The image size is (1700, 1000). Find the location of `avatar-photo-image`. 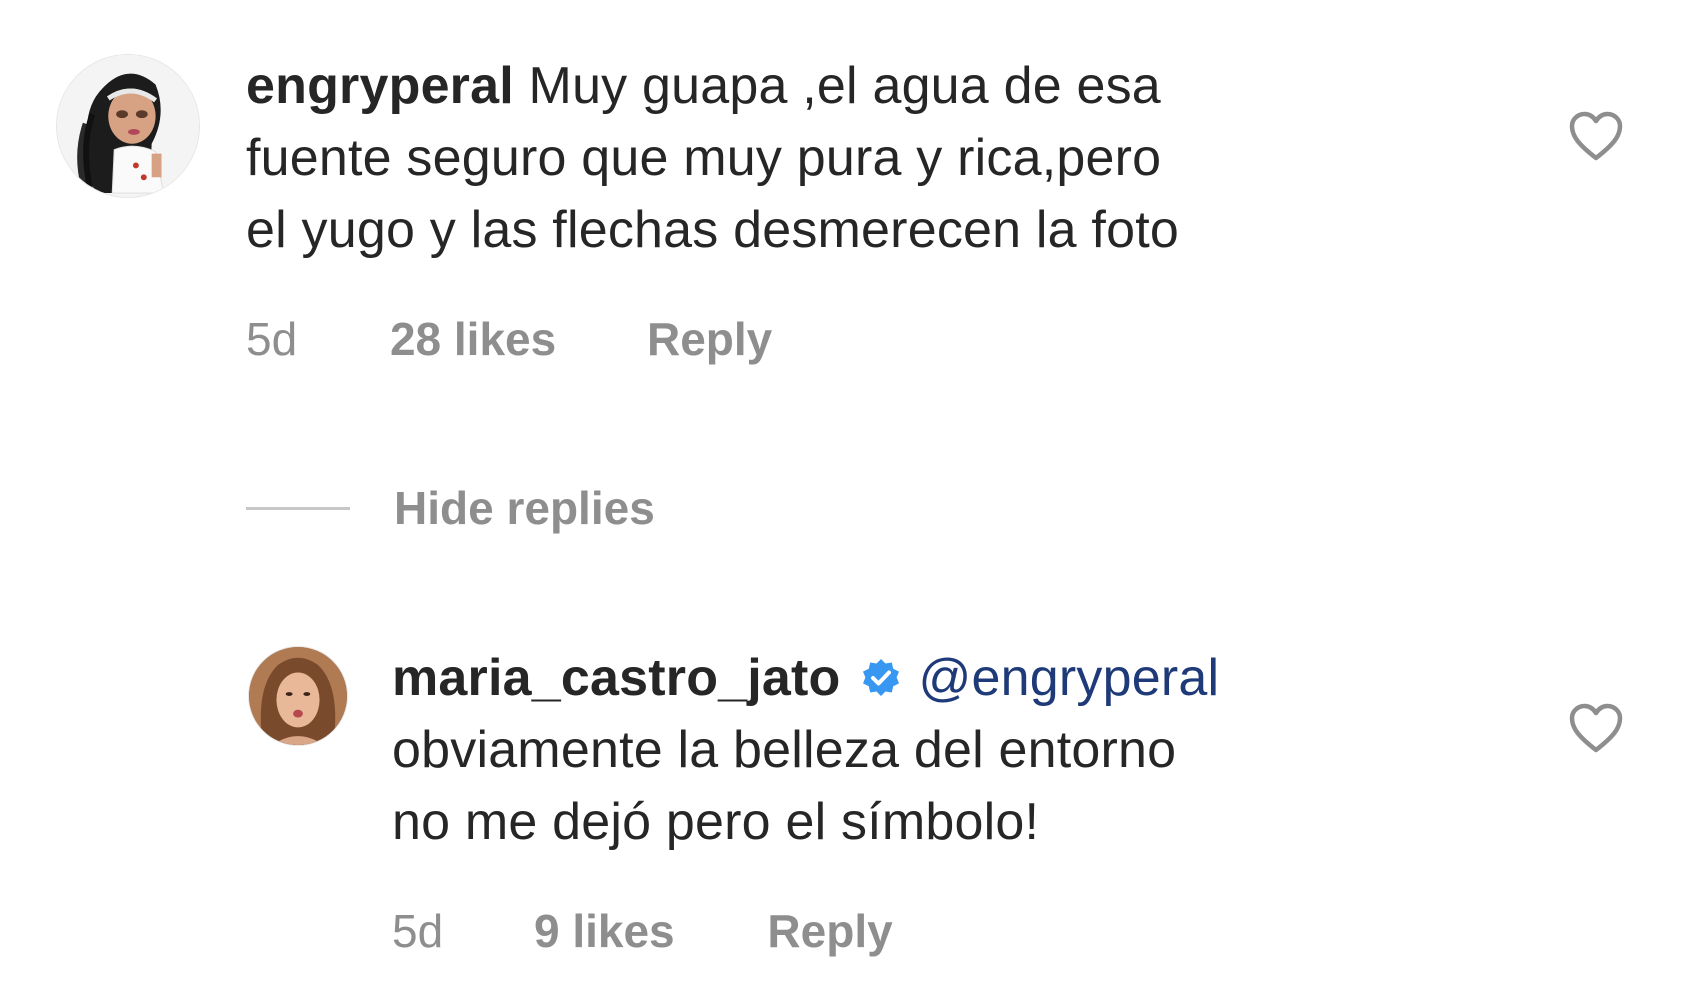

avatar-photo-image is located at coordinates (298, 696).